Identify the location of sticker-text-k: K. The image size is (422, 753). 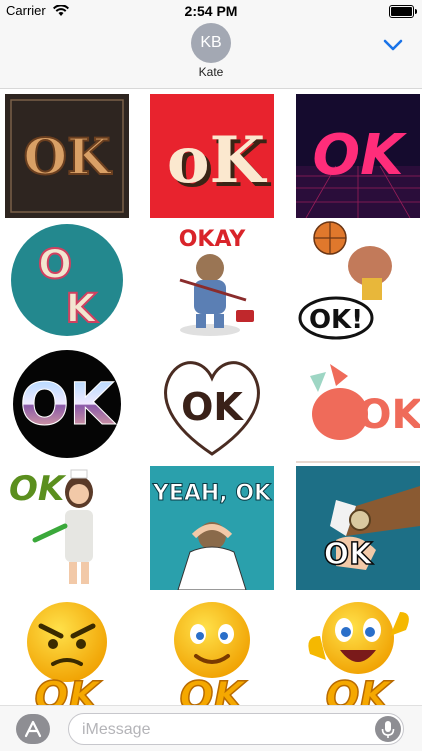
(82, 309).